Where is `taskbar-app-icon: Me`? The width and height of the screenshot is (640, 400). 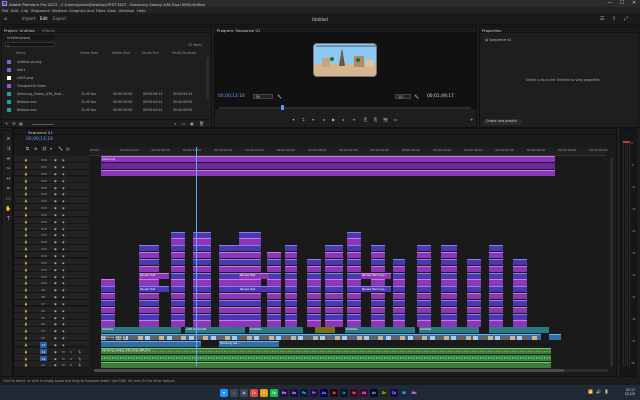
taskbar-app-icon: Me is located at coordinates (284, 392).